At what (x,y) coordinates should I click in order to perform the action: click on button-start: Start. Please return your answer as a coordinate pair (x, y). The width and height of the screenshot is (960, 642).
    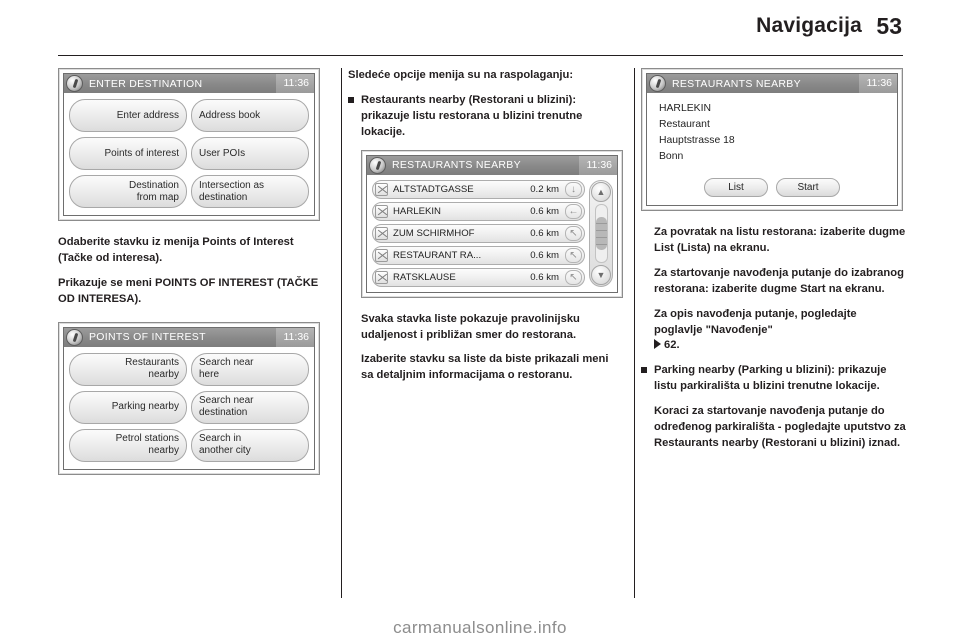
    Looking at the image, I should click on (808, 187).